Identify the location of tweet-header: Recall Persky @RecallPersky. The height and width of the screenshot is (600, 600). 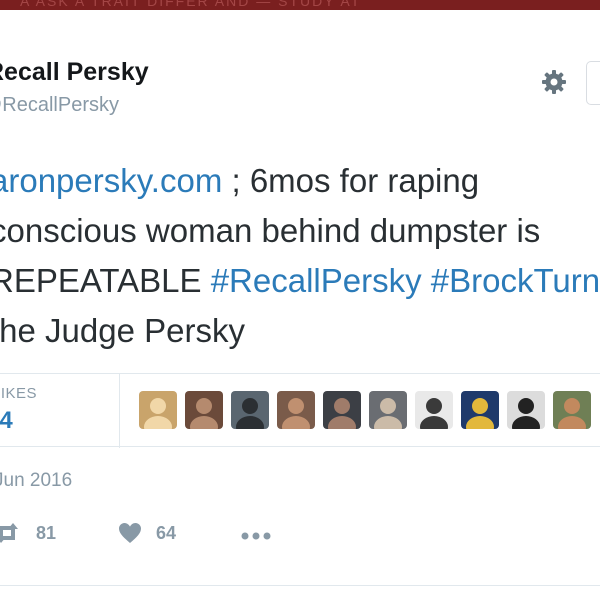
(300, 90).